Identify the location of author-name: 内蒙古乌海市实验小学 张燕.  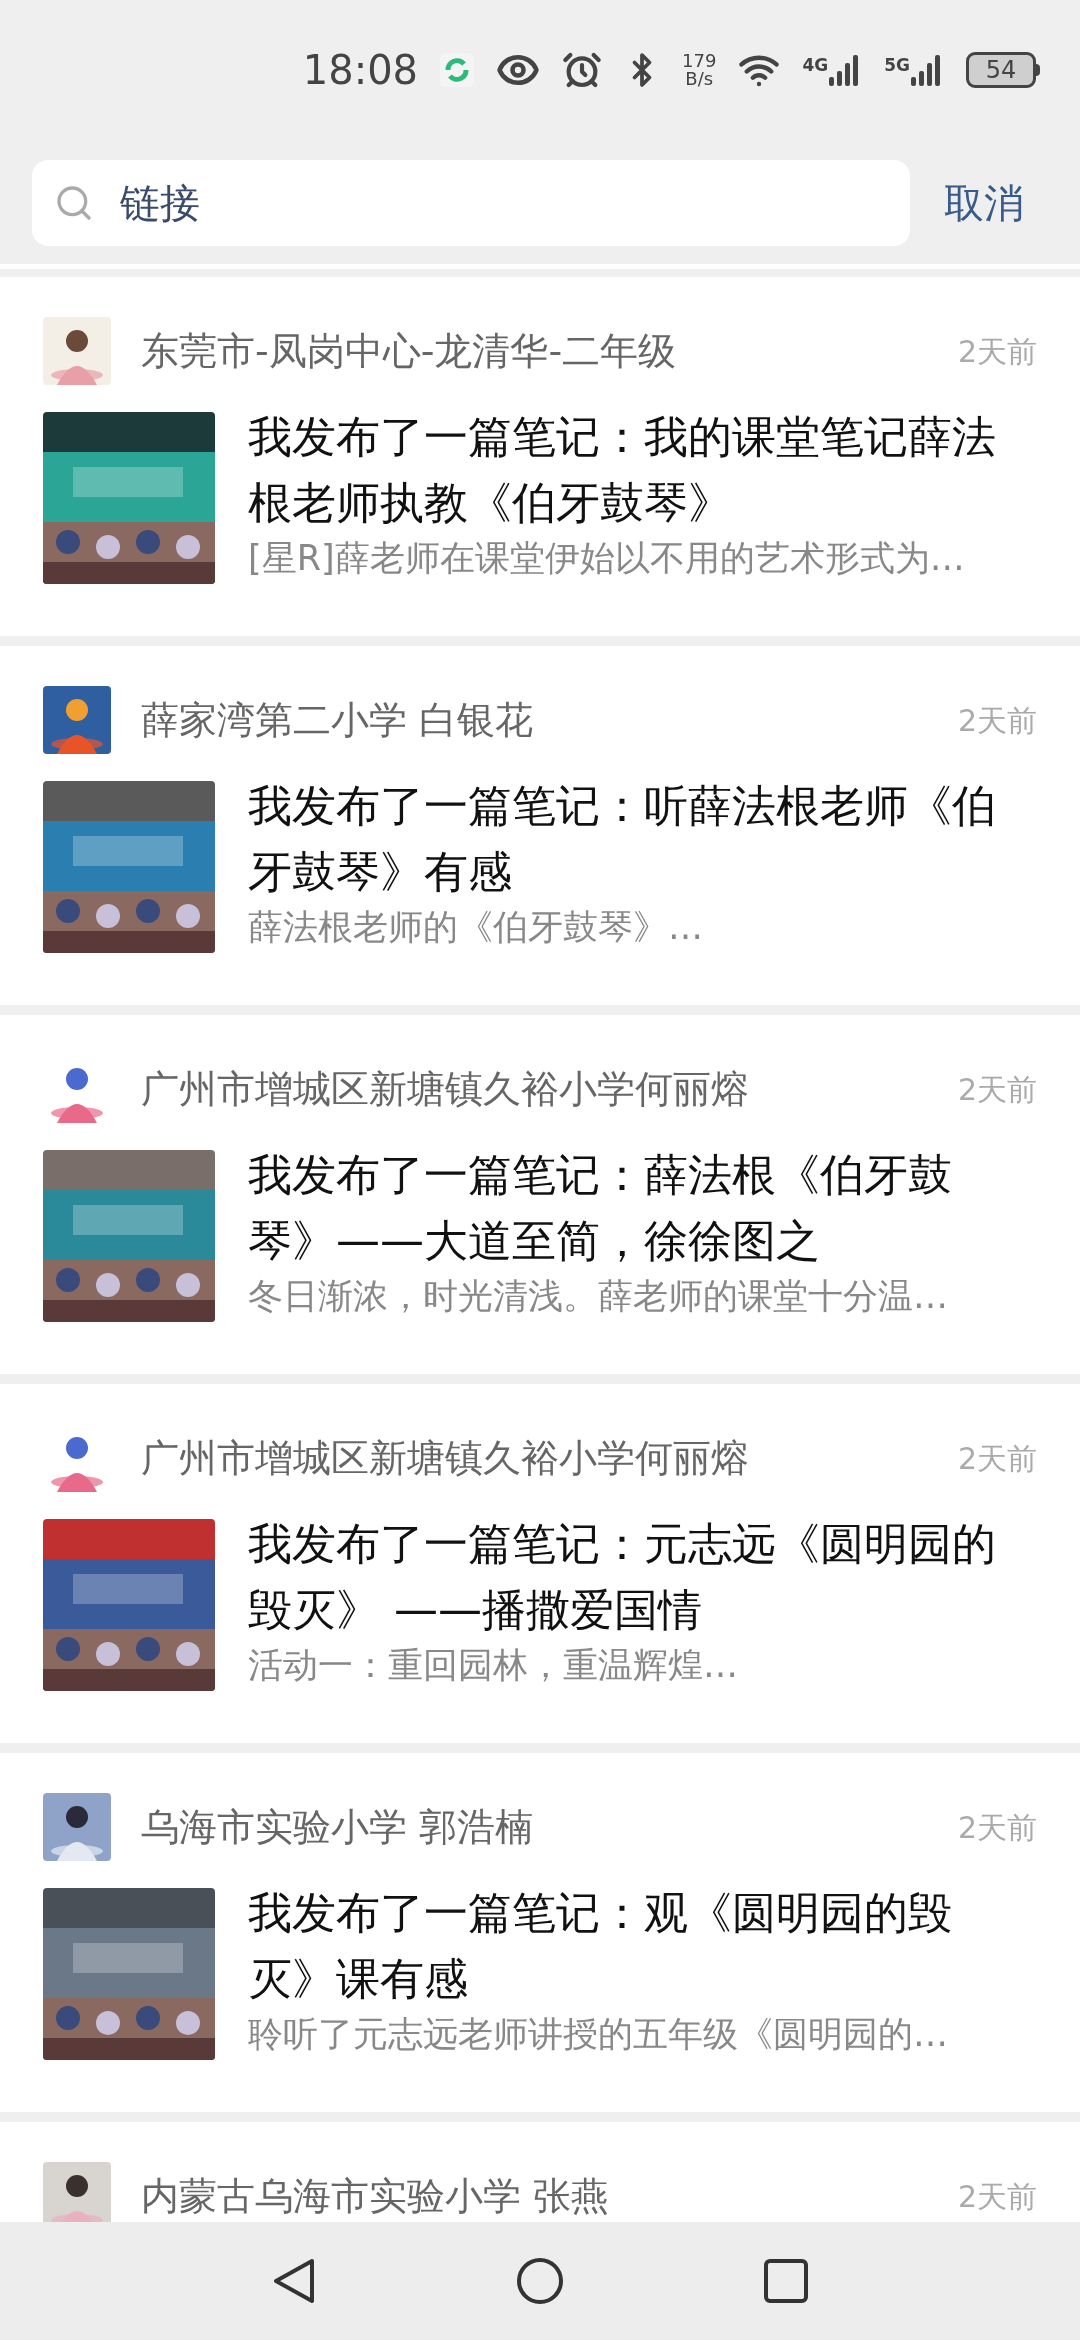
(376, 2196).